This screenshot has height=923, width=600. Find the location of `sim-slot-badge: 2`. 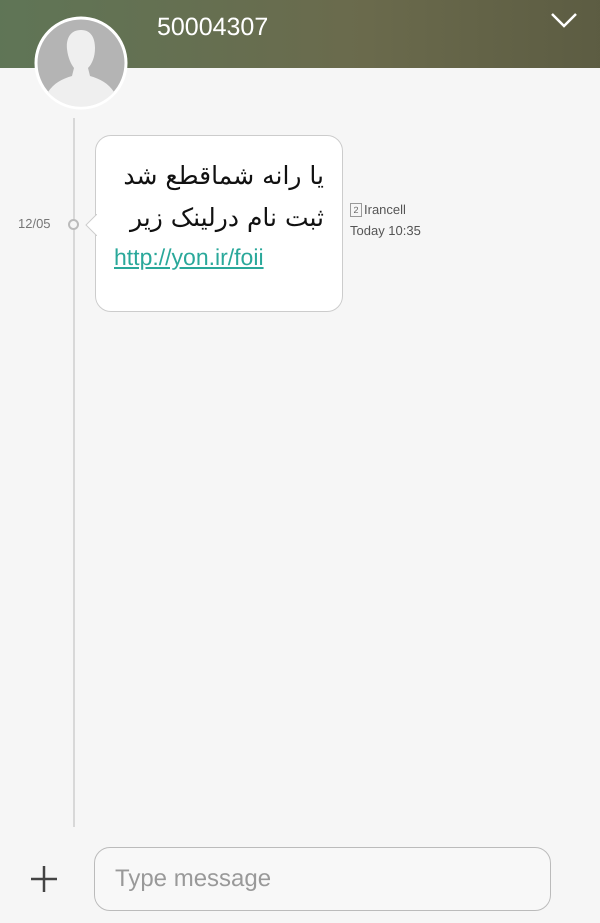

sim-slot-badge: 2 is located at coordinates (356, 209).